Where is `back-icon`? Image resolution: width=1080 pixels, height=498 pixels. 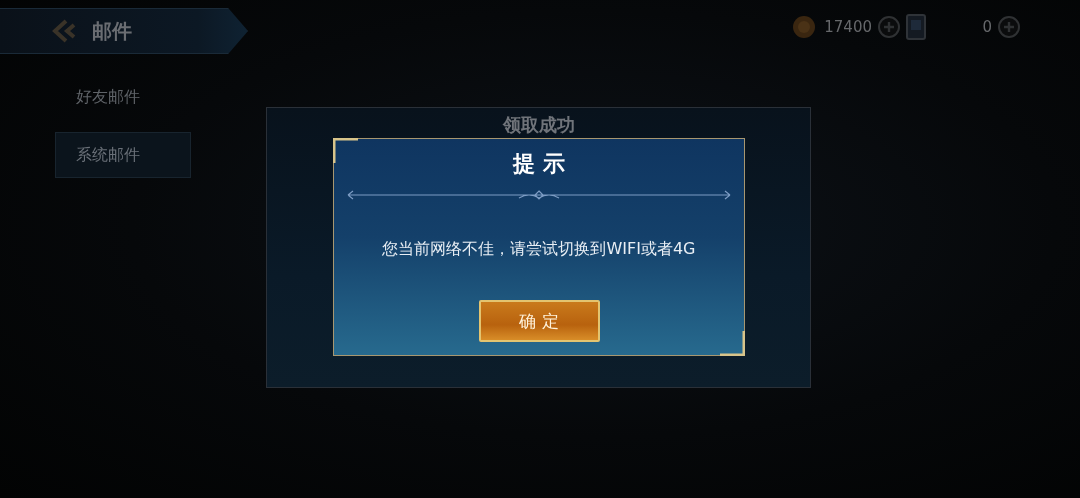 back-icon is located at coordinates (65, 31).